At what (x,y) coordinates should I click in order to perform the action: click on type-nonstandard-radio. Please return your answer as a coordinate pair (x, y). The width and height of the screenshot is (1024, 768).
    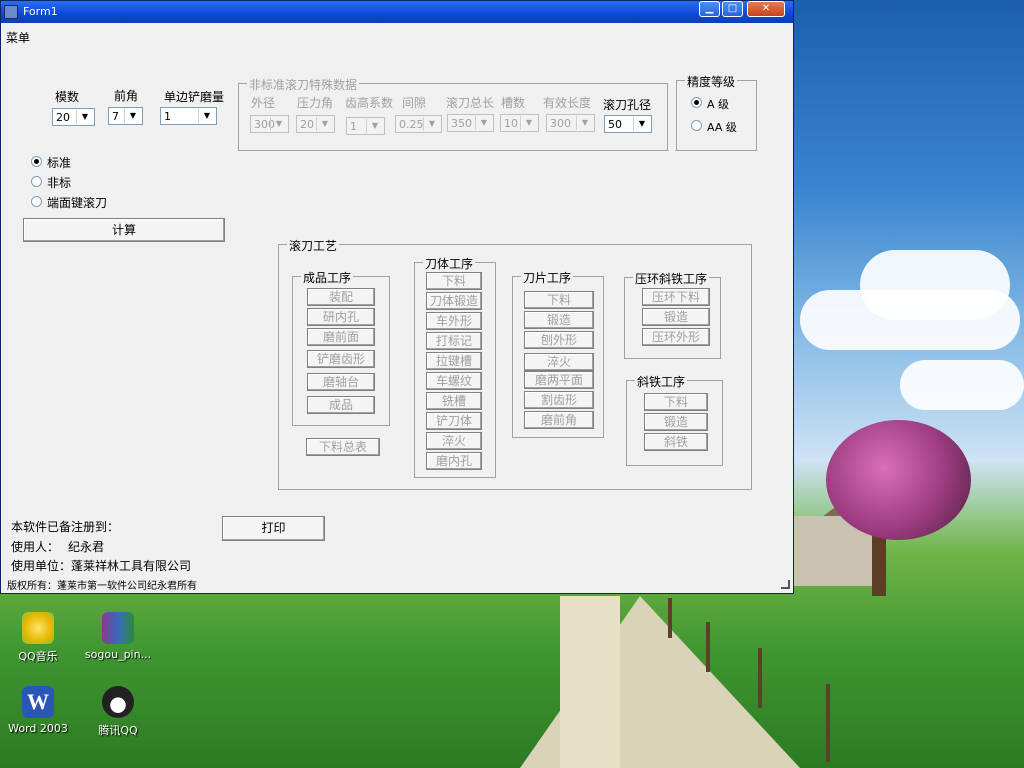
    Looking at the image, I should click on (36, 181).